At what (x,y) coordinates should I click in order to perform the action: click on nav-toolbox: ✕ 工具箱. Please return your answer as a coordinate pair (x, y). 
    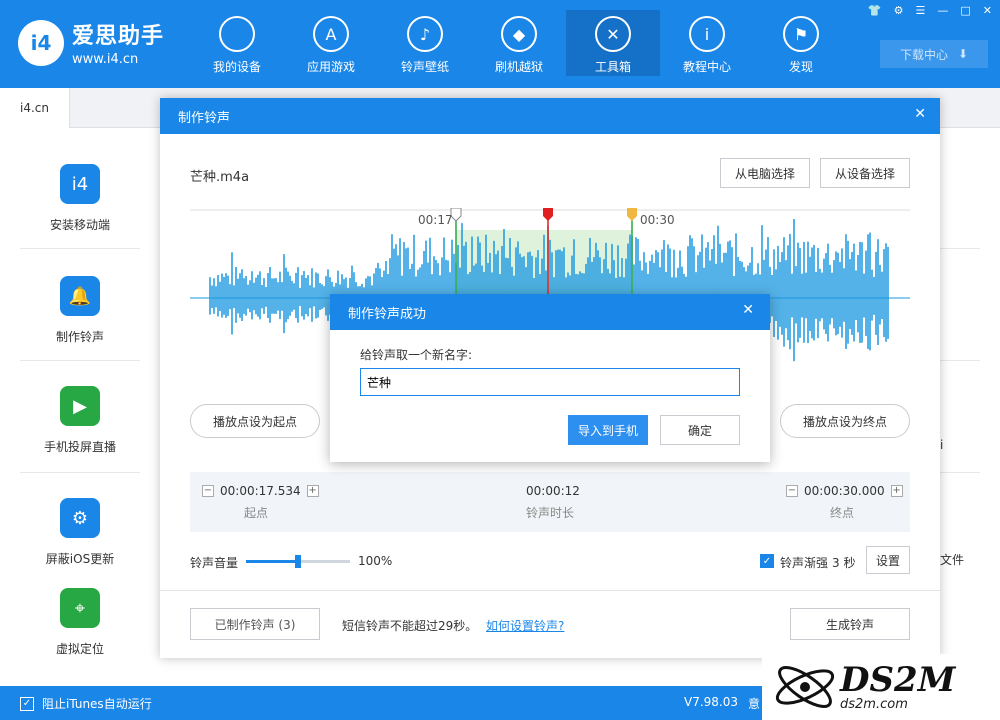
    Looking at the image, I should click on (613, 43).